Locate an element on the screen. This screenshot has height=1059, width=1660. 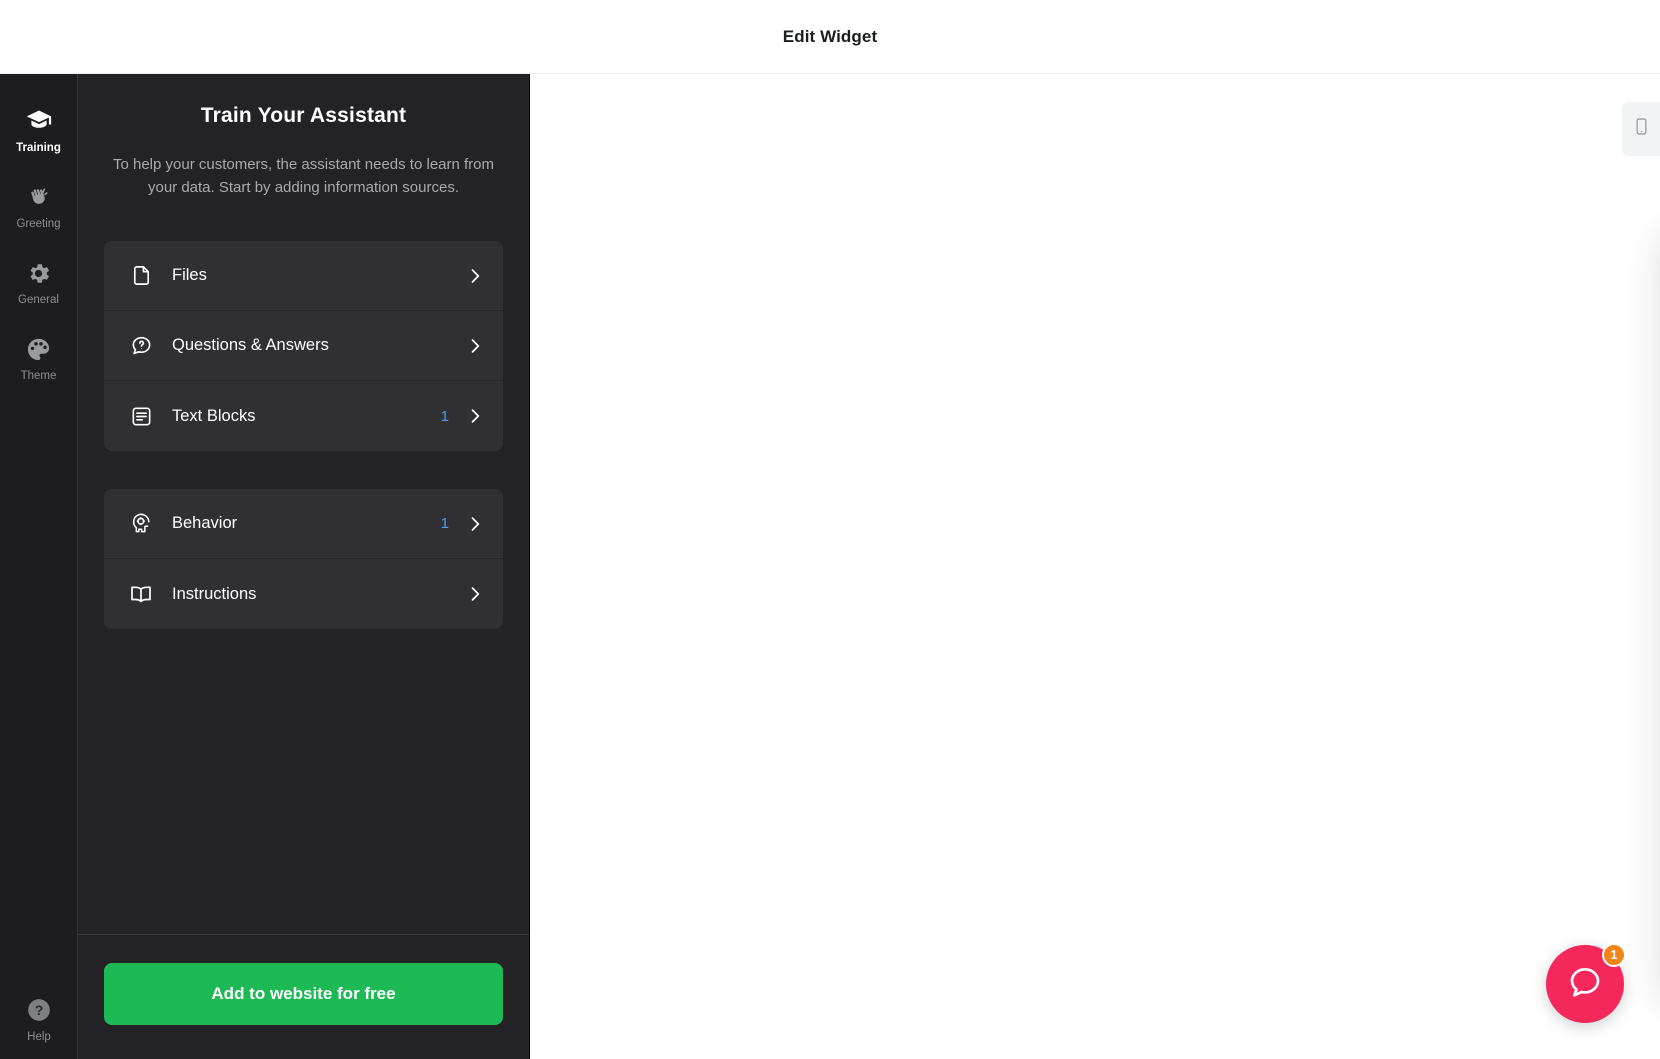
question-circle-icon: ? is located at coordinates (39, 1010).